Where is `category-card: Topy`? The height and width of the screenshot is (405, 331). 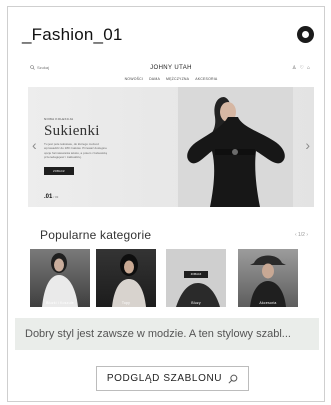 category-card: Topy is located at coordinates (126, 278).